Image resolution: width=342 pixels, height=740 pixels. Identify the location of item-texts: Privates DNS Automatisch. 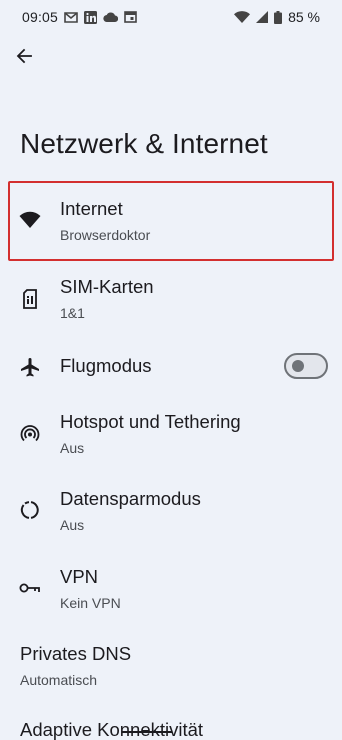
(75, 666).